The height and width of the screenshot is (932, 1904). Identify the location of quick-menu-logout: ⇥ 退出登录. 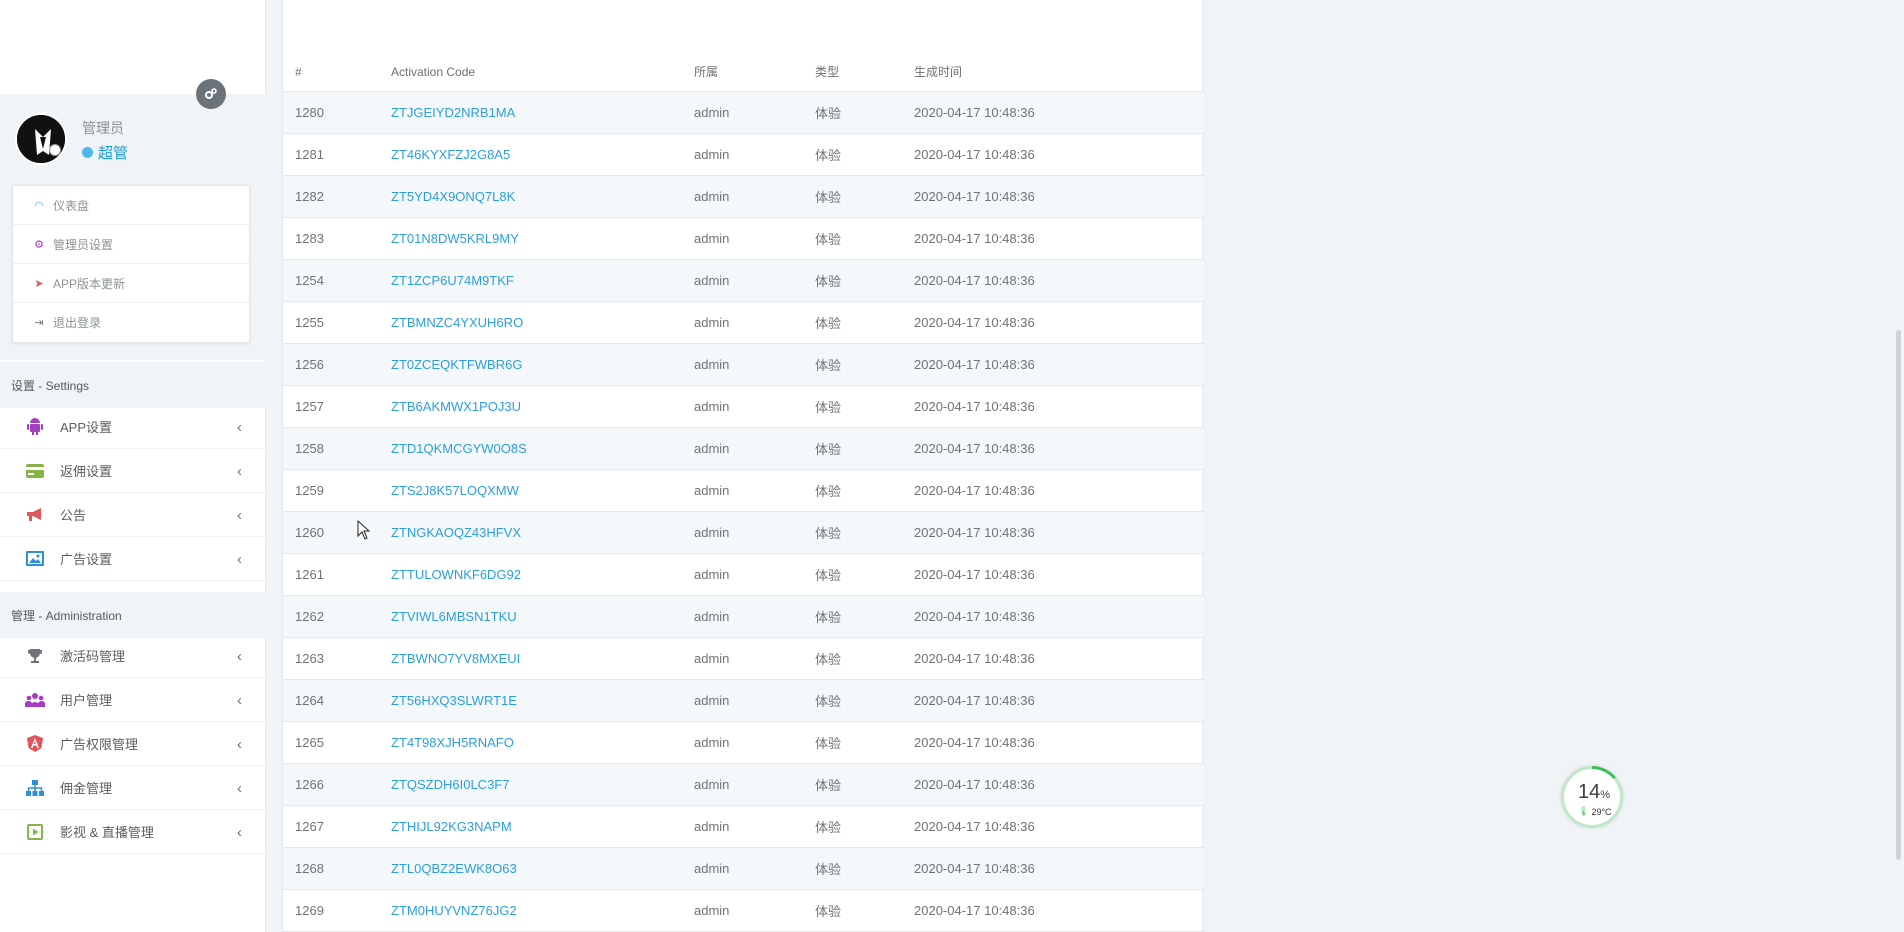
(131, 322).